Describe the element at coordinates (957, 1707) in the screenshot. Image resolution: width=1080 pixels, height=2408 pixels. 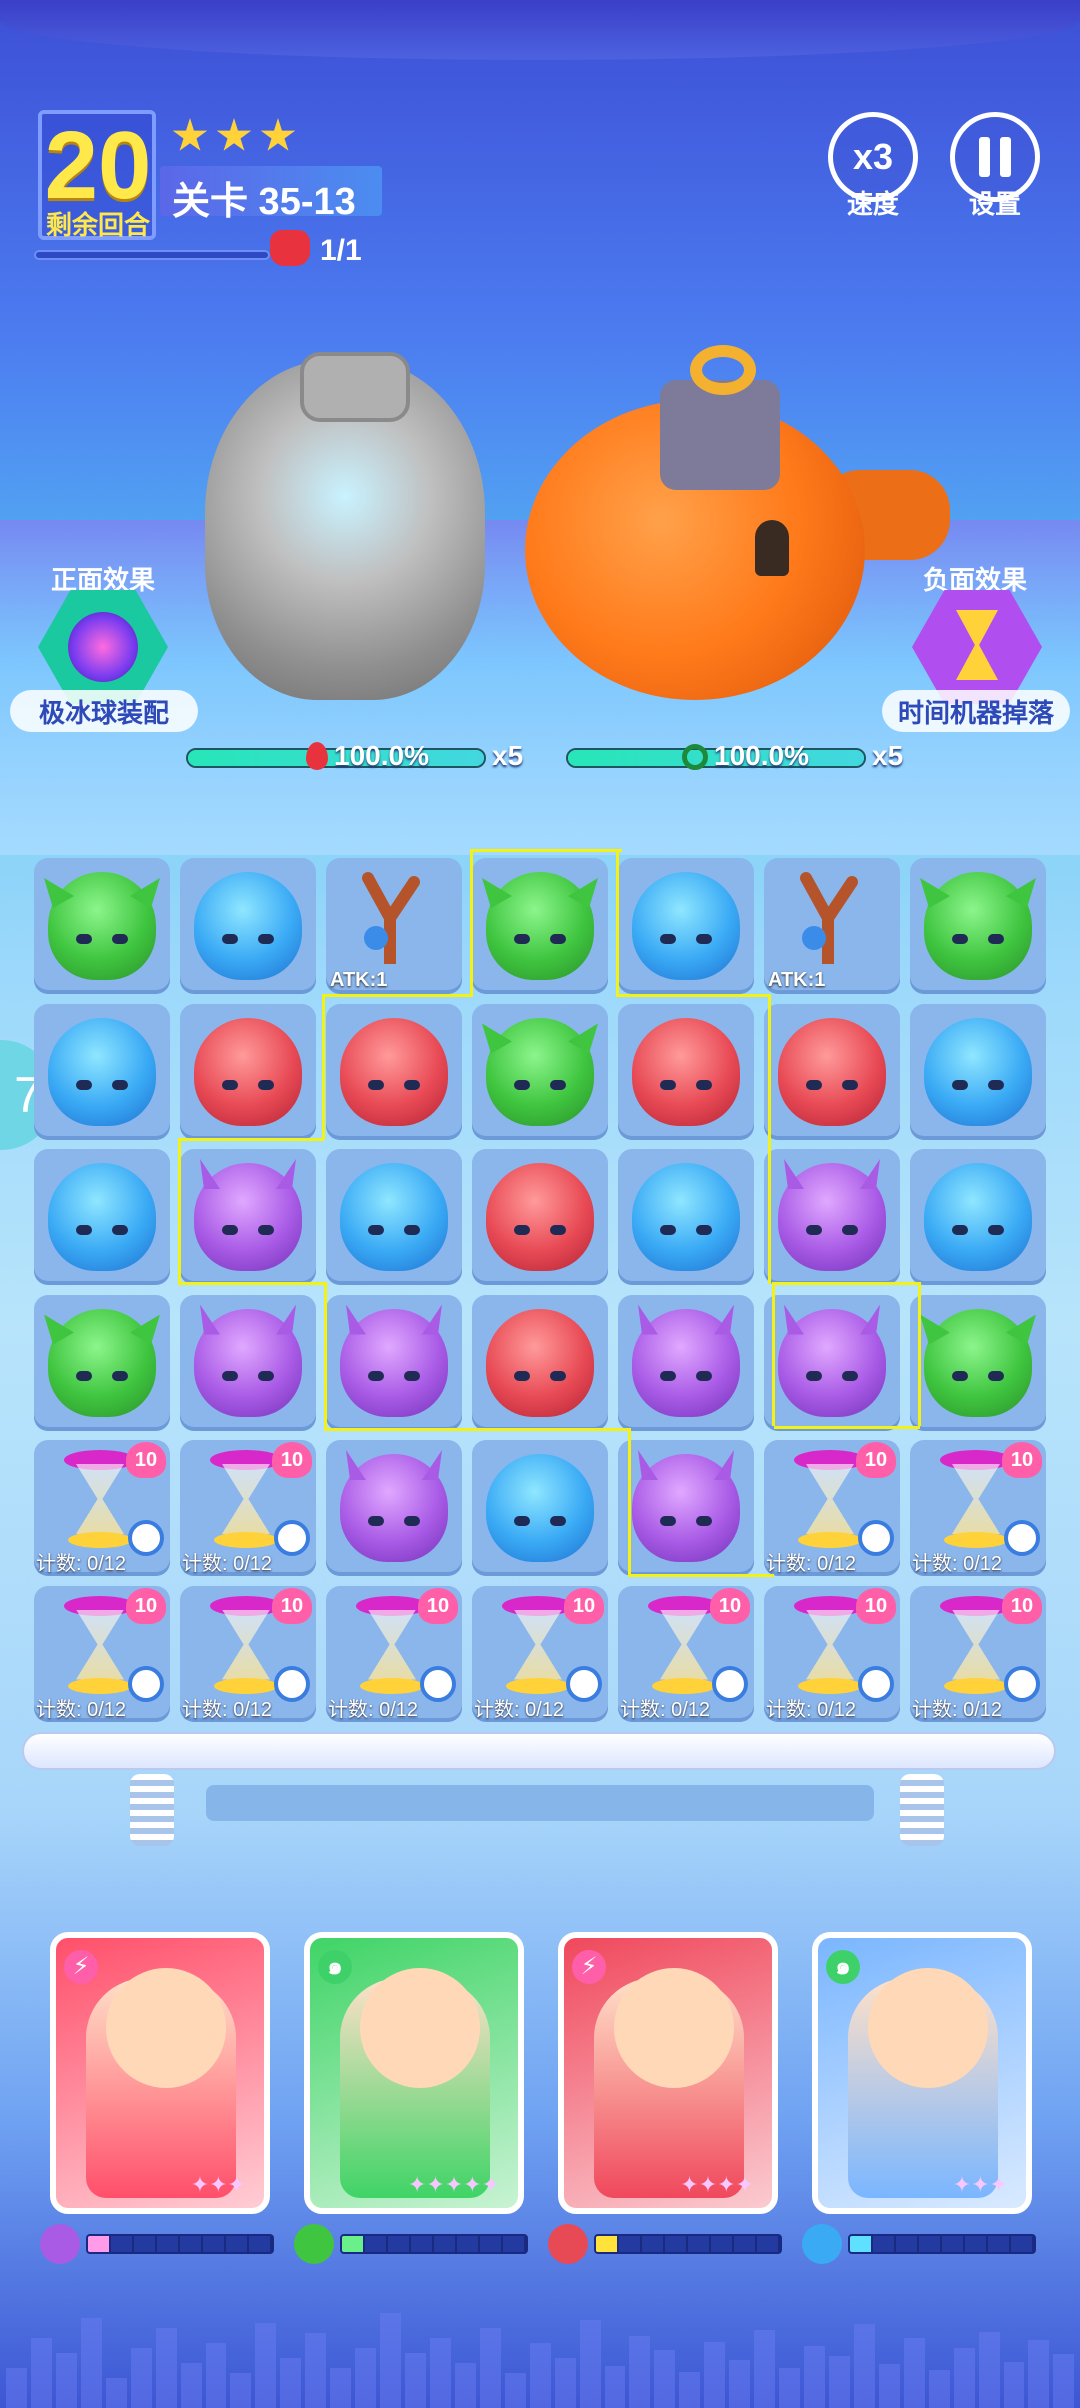
I see `hourglass-counter: 计数: 0/12` at that location.